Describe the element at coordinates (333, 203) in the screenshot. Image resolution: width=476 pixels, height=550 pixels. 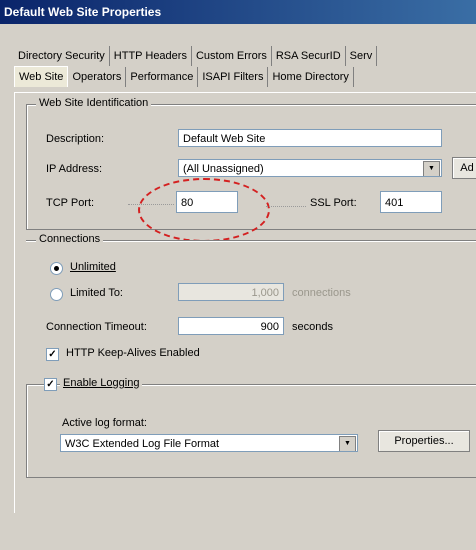
I see `ssl-port-label: SSL Port:` at that location.